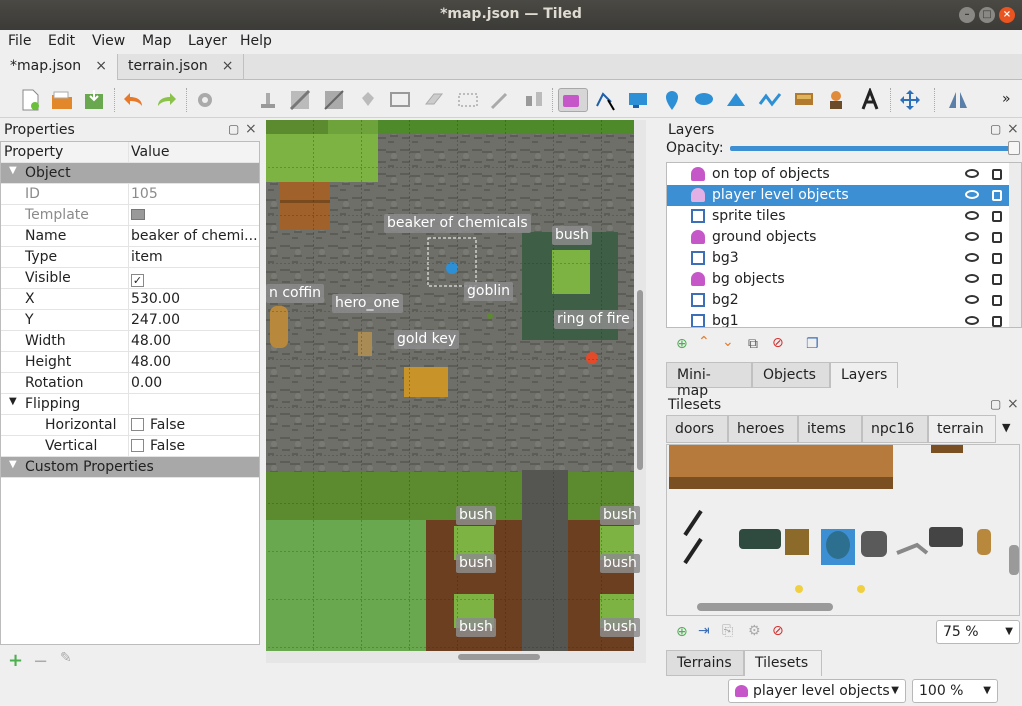 Image resolution: width=1022 pixels, height=706 pixels. What do you see at coordinates (838, 195) in the screenshot?
I see `layer-item-player-level-objects: player level objects` at bounding box center [838, 195].